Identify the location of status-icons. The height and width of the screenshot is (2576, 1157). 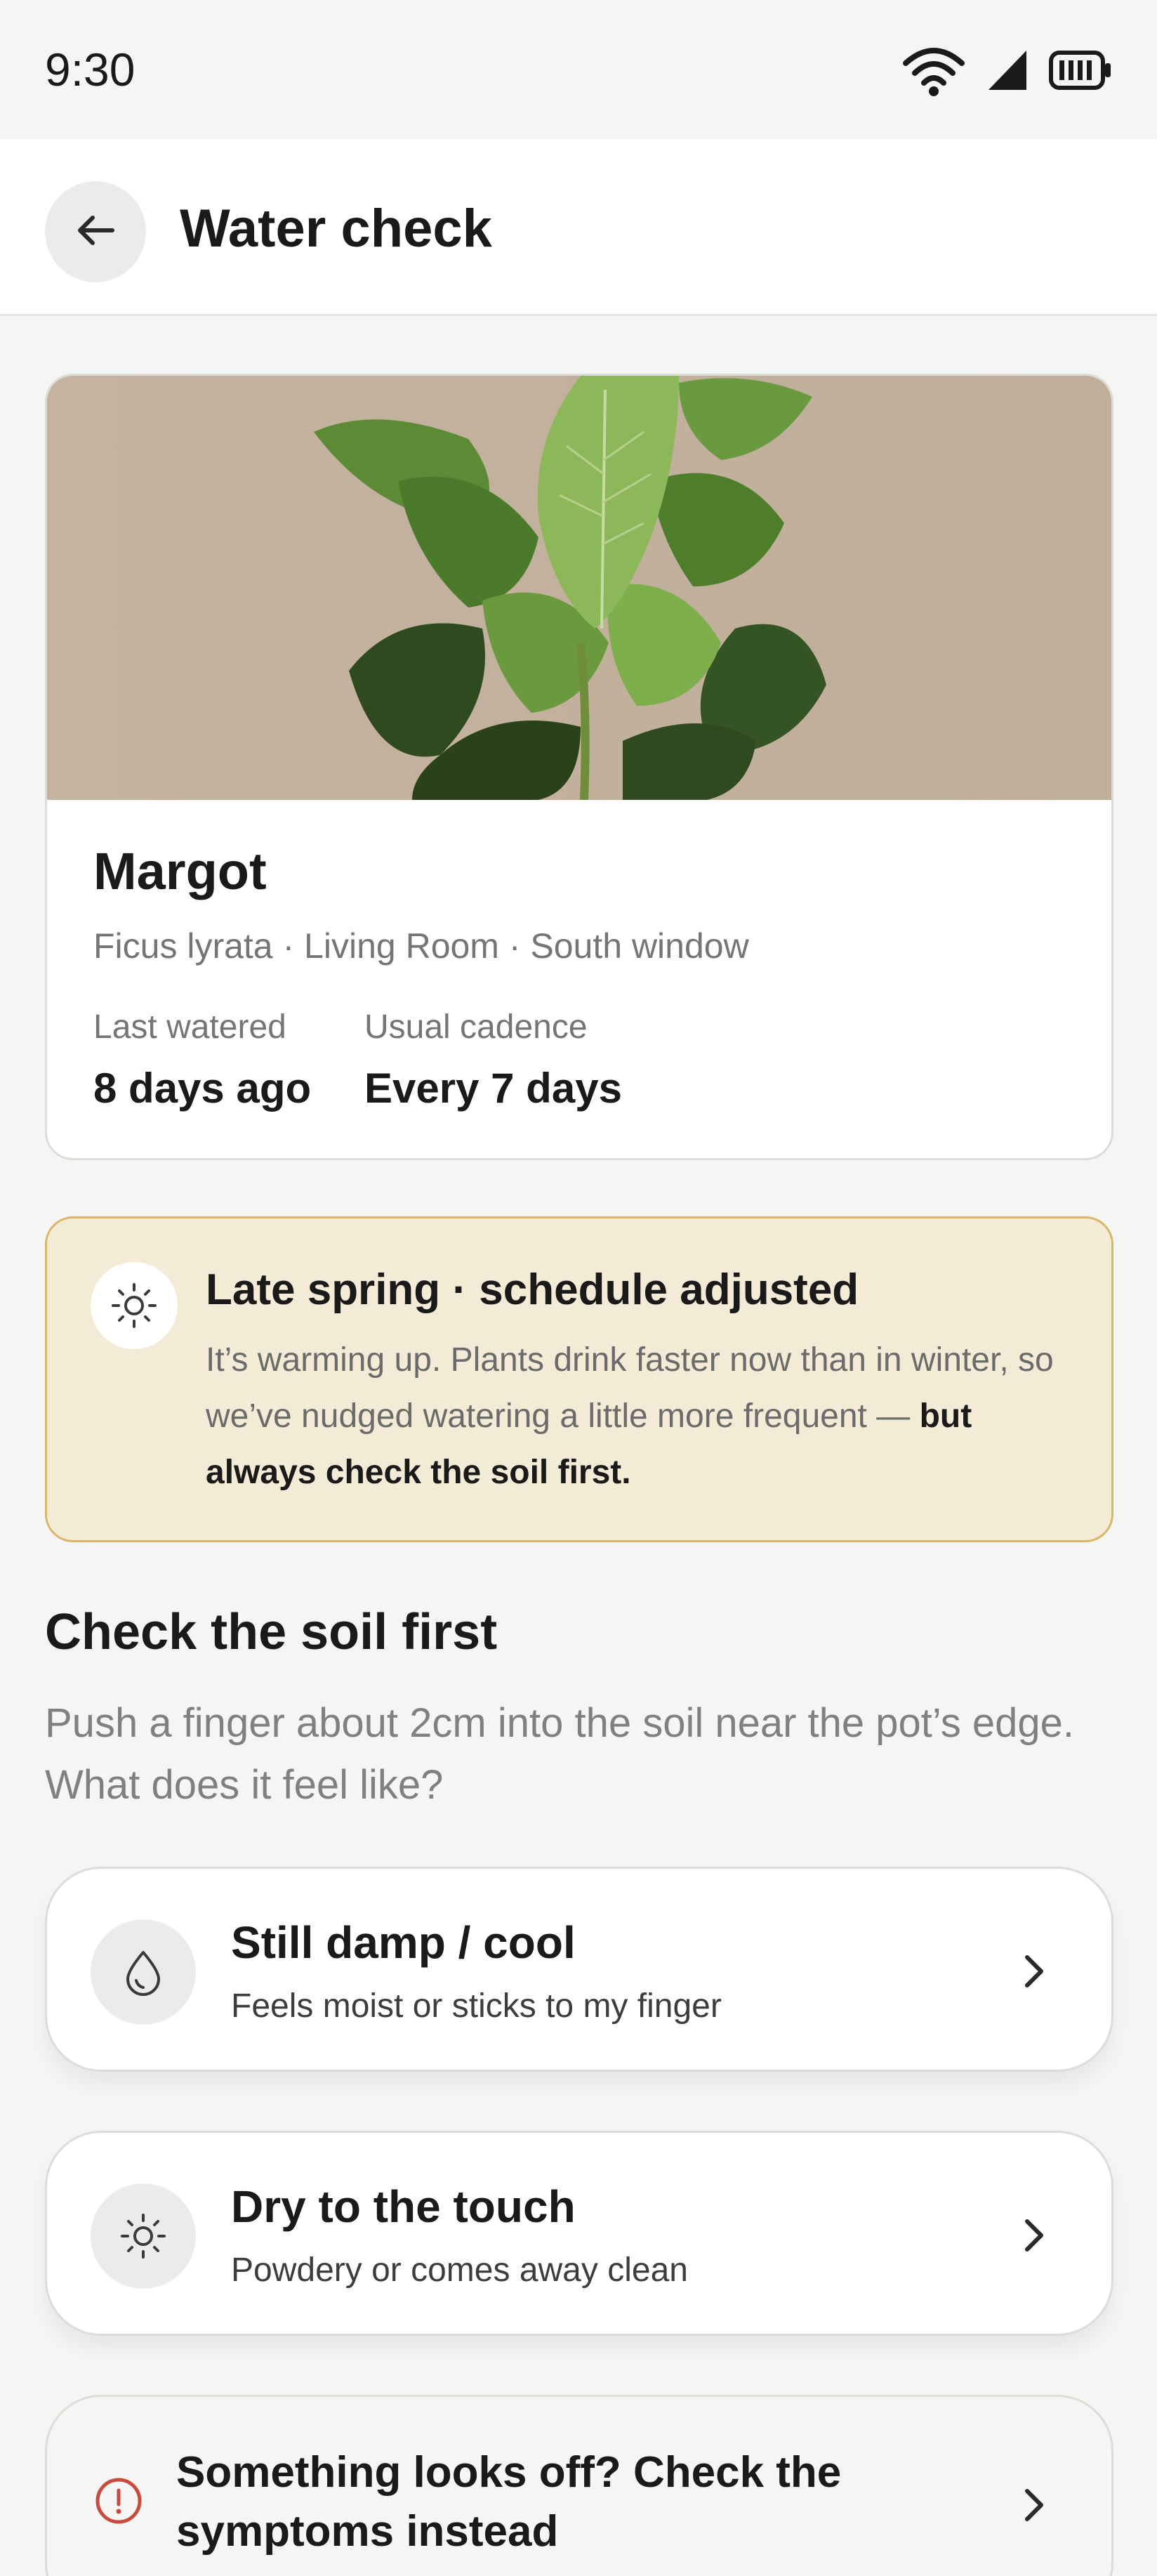
(1006, 70).